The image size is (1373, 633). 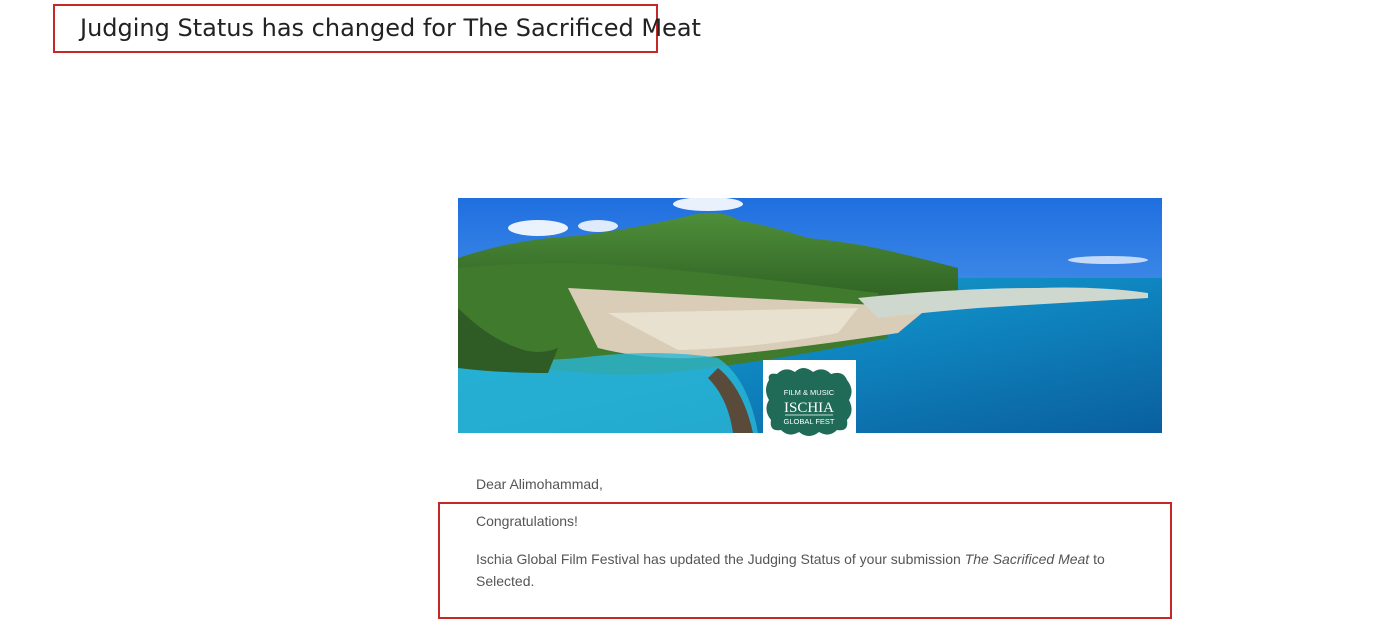 I want to click on logo-line1: FILM & MUSIC, so click(x=809, y=392).